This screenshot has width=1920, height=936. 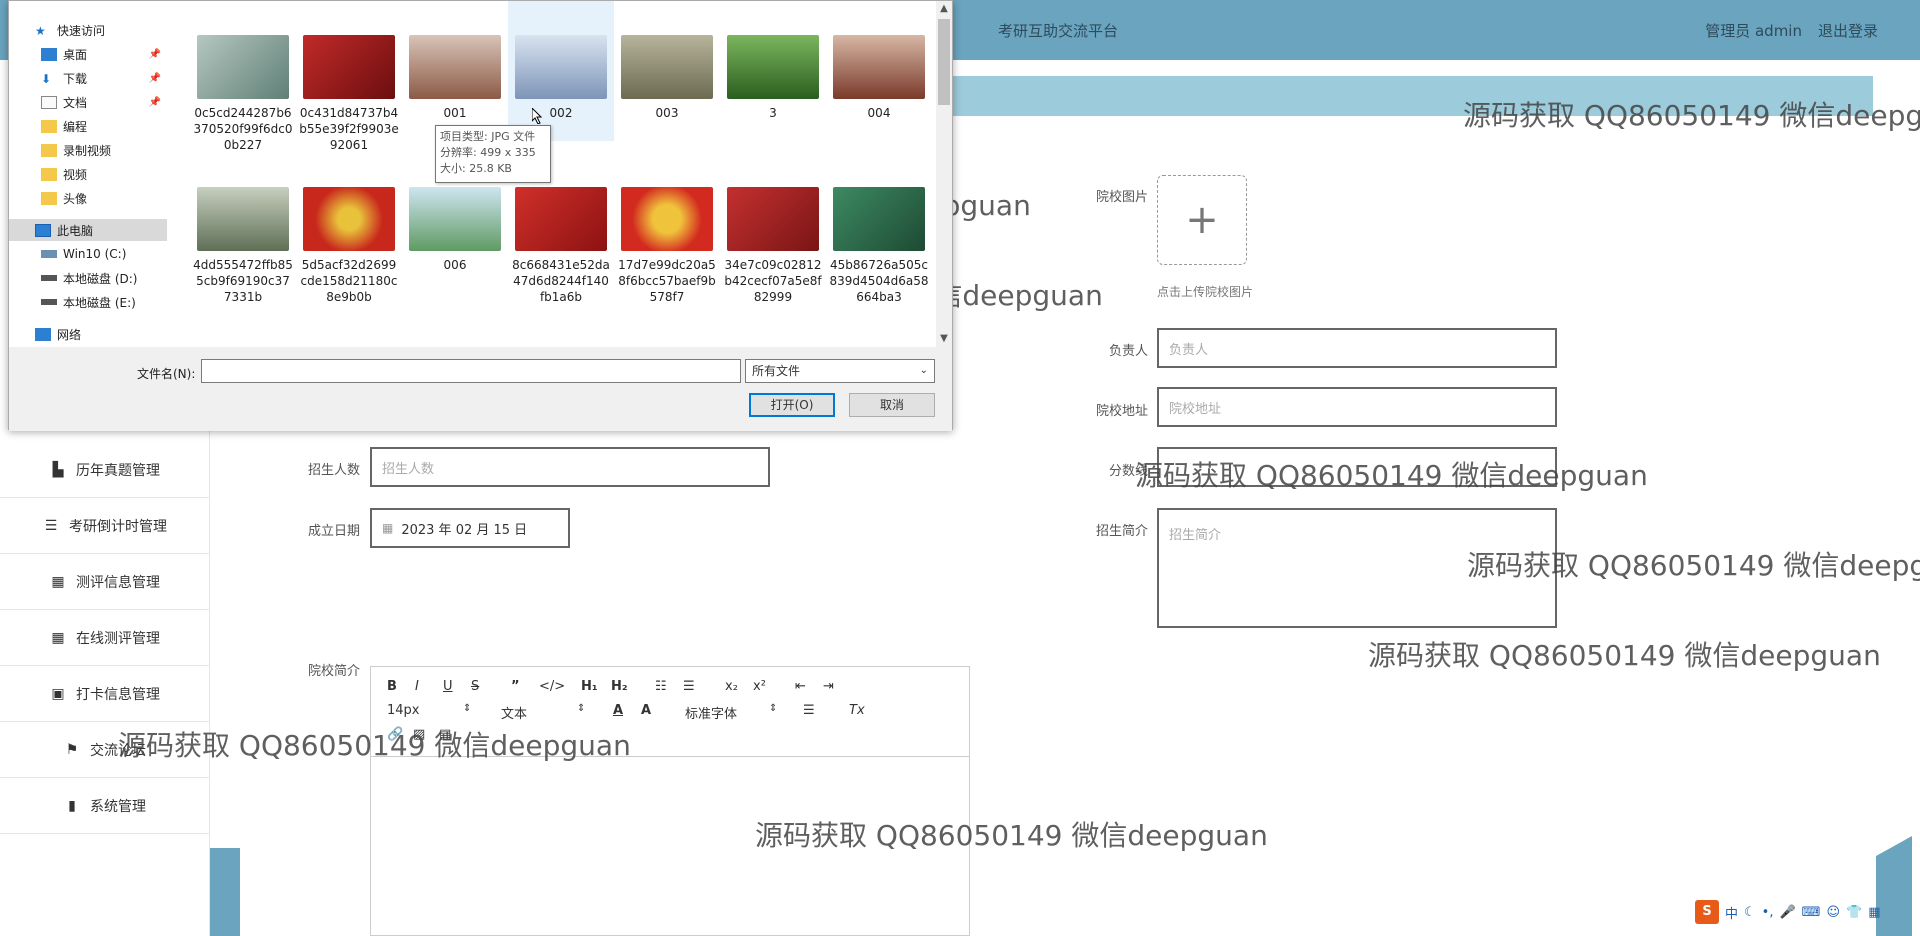 I want to click on nav-documents: 文档 📌, so click(x=88, y=102).